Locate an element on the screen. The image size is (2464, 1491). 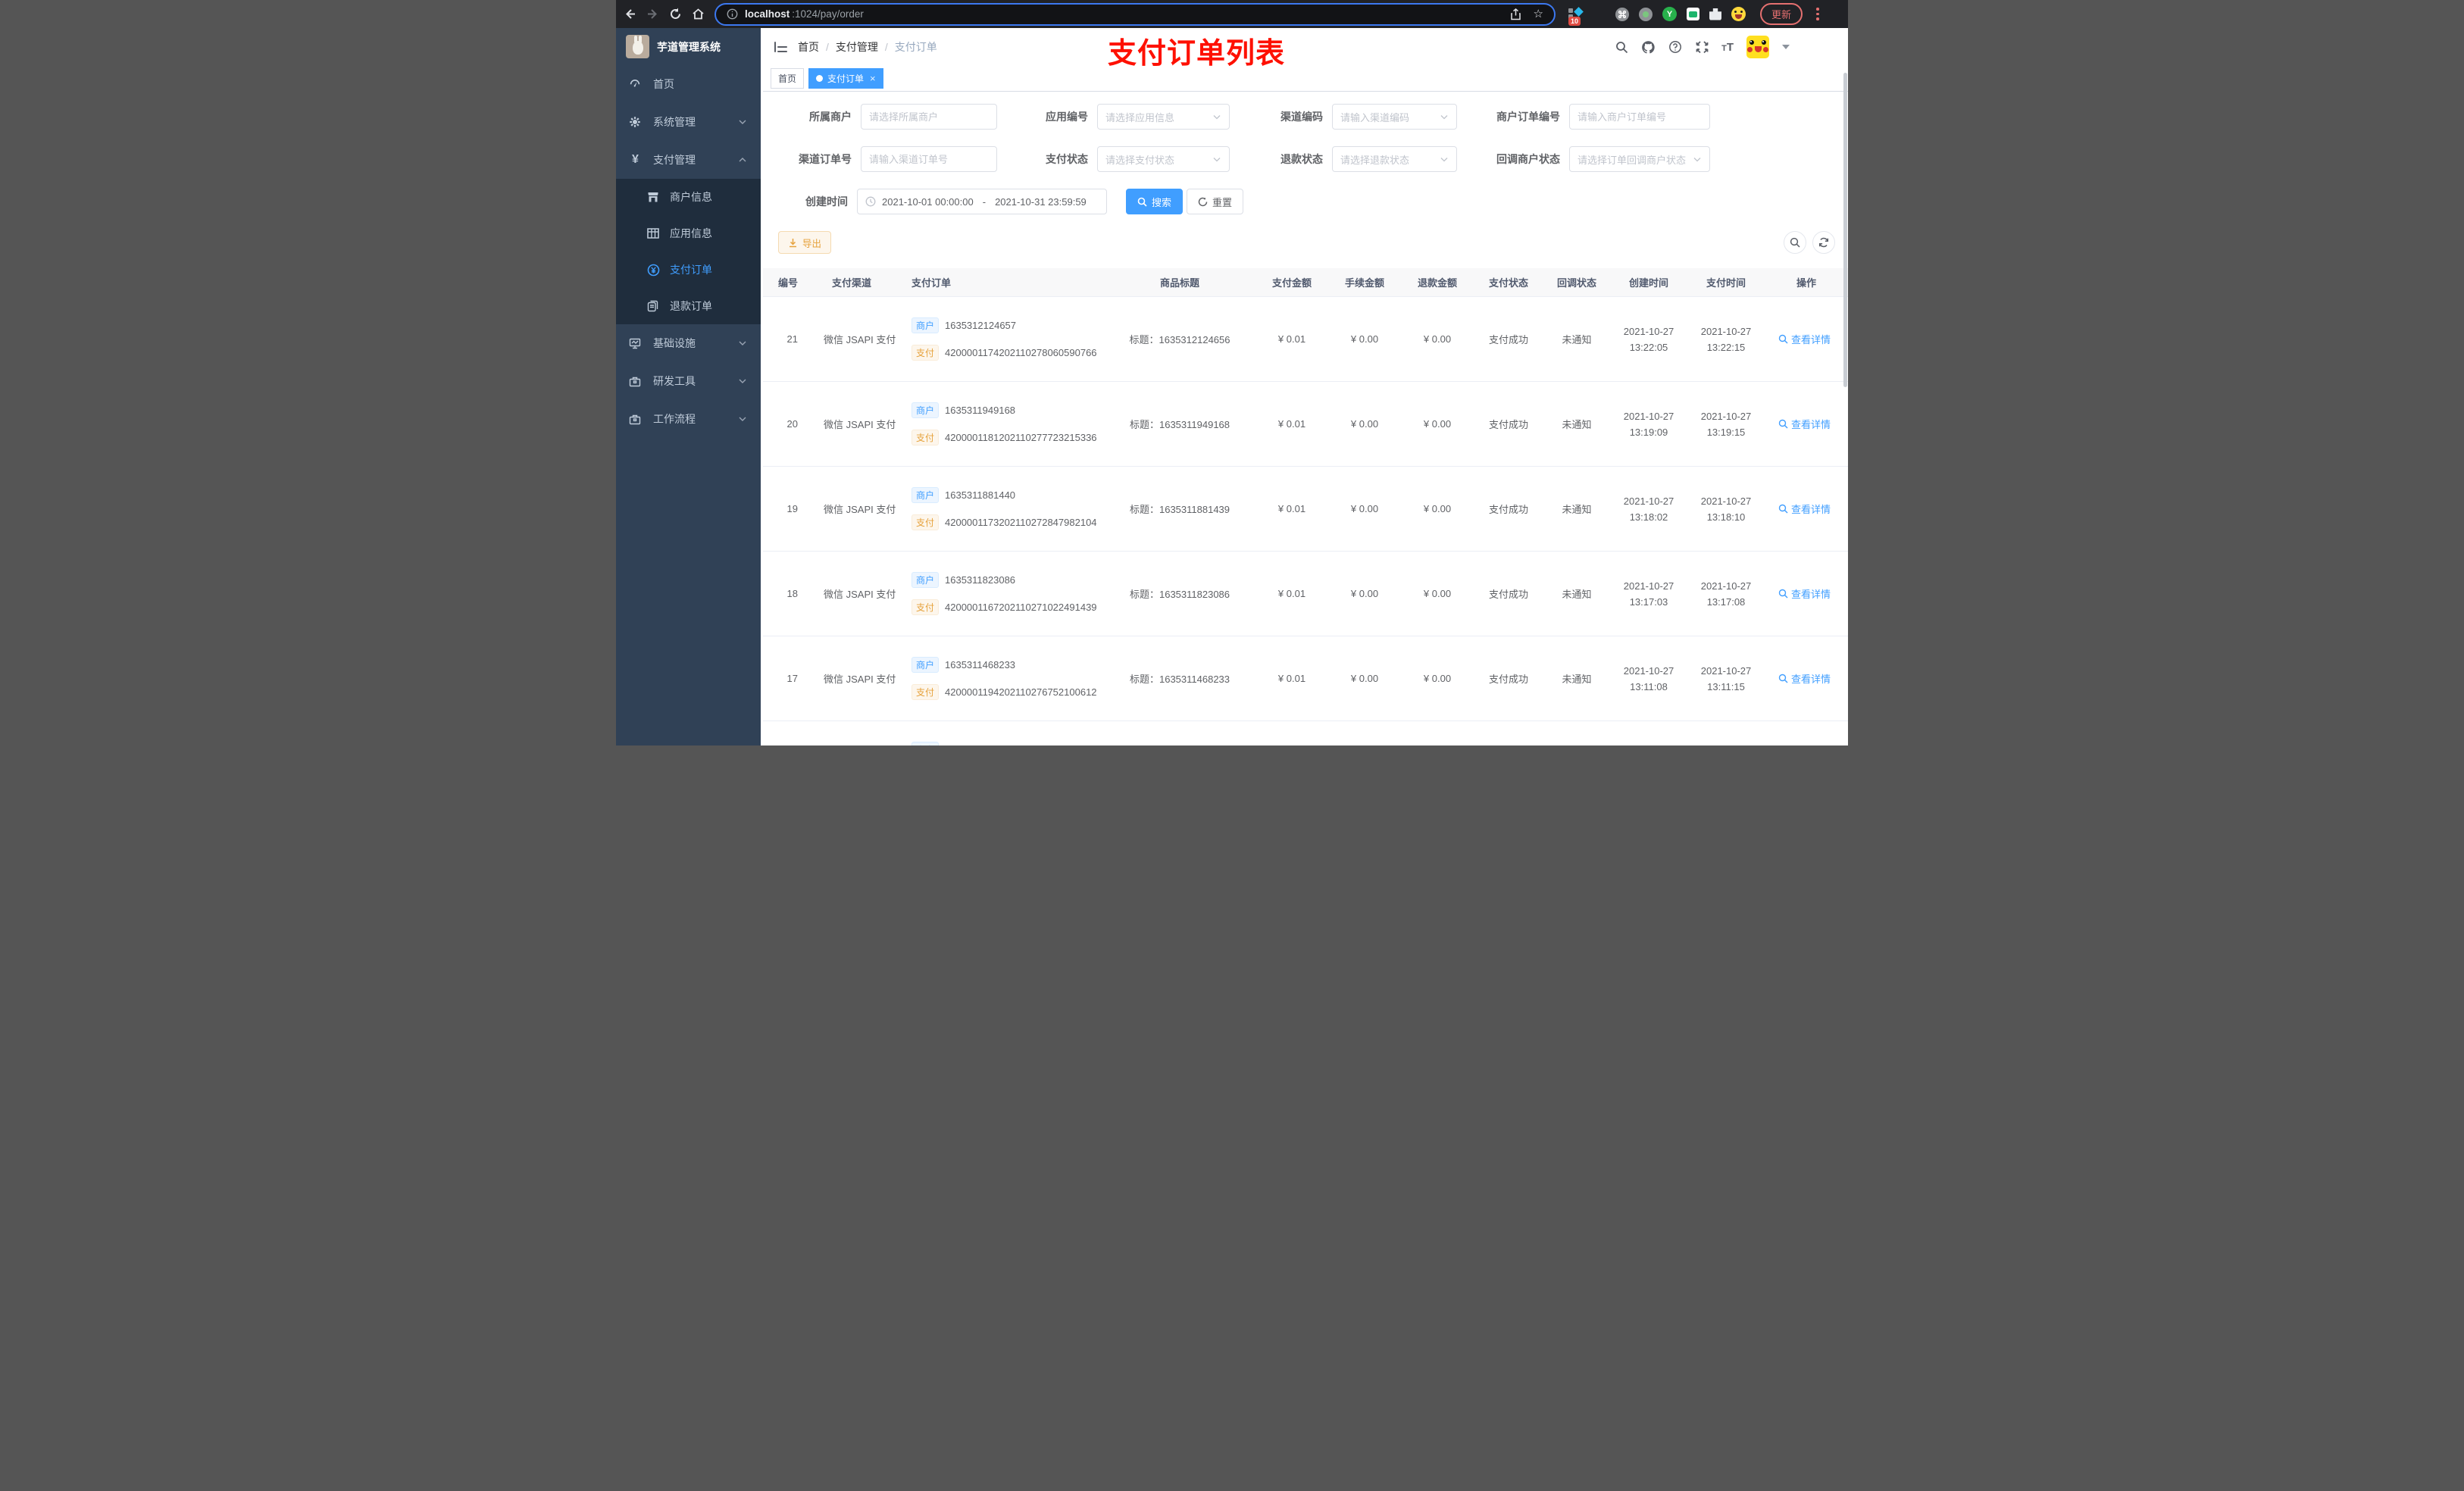
reset-button: 重置 is located at coordinates (1215, 201).